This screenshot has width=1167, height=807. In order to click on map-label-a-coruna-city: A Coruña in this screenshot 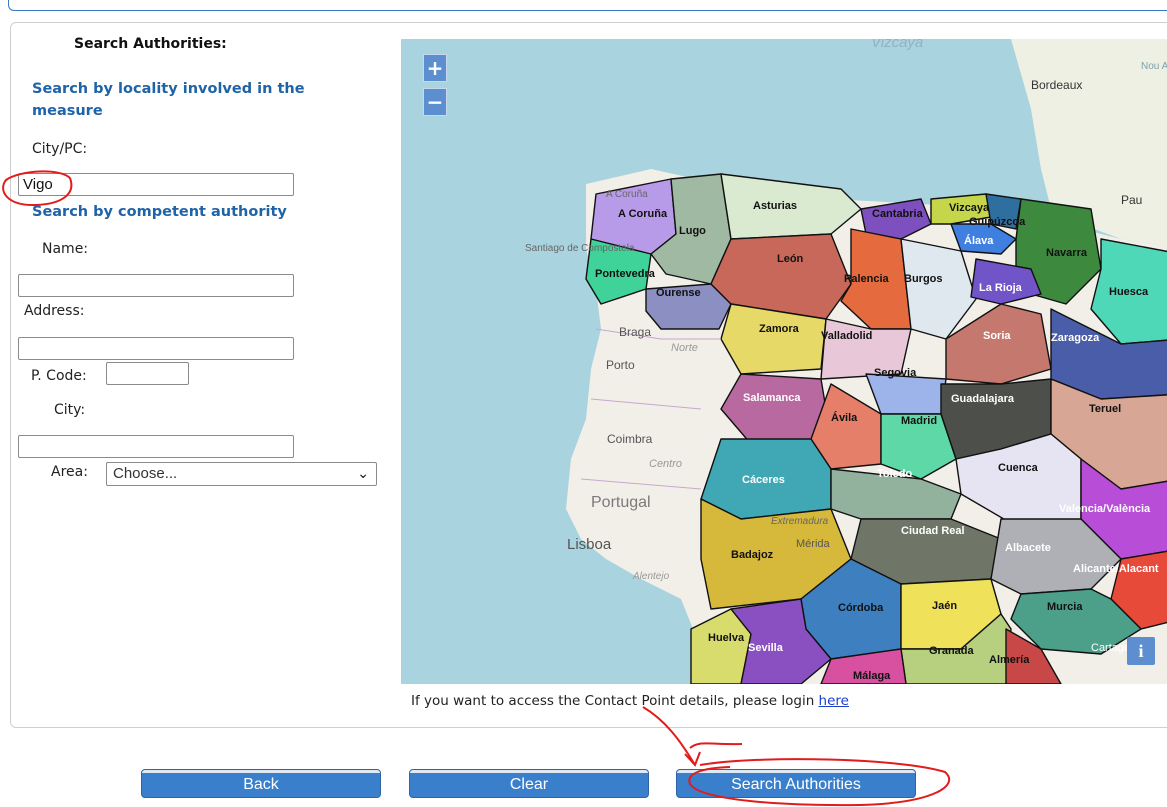, I will do `click(627, 194)`.